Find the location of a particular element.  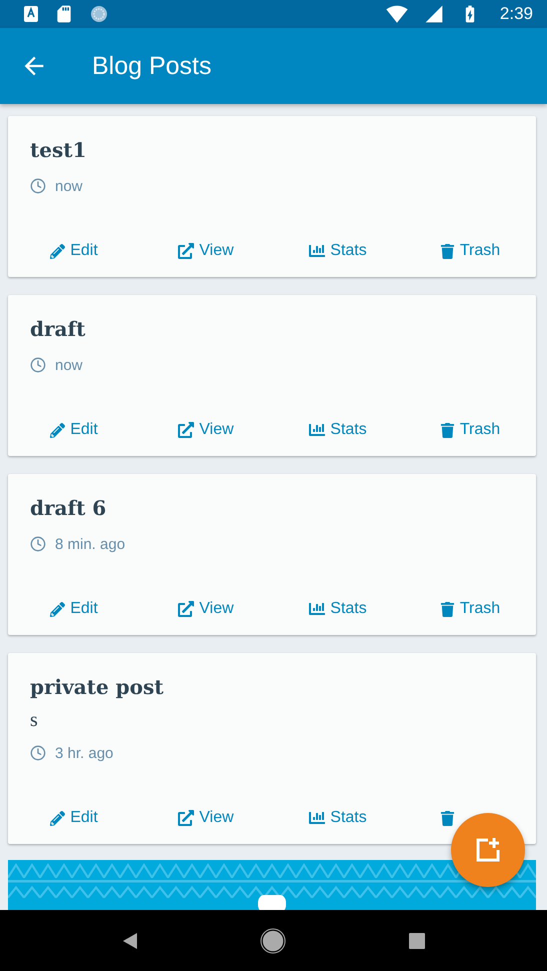

add-document-icon is located at coordinates (488, 850).